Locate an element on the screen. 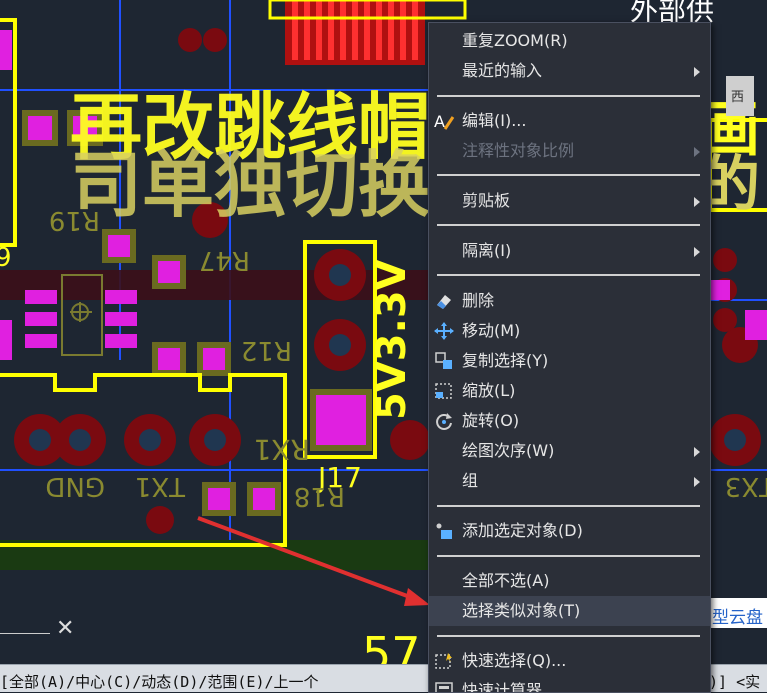  label-5v-3v3: 5V3.3V is located at coordinates (392, 339).